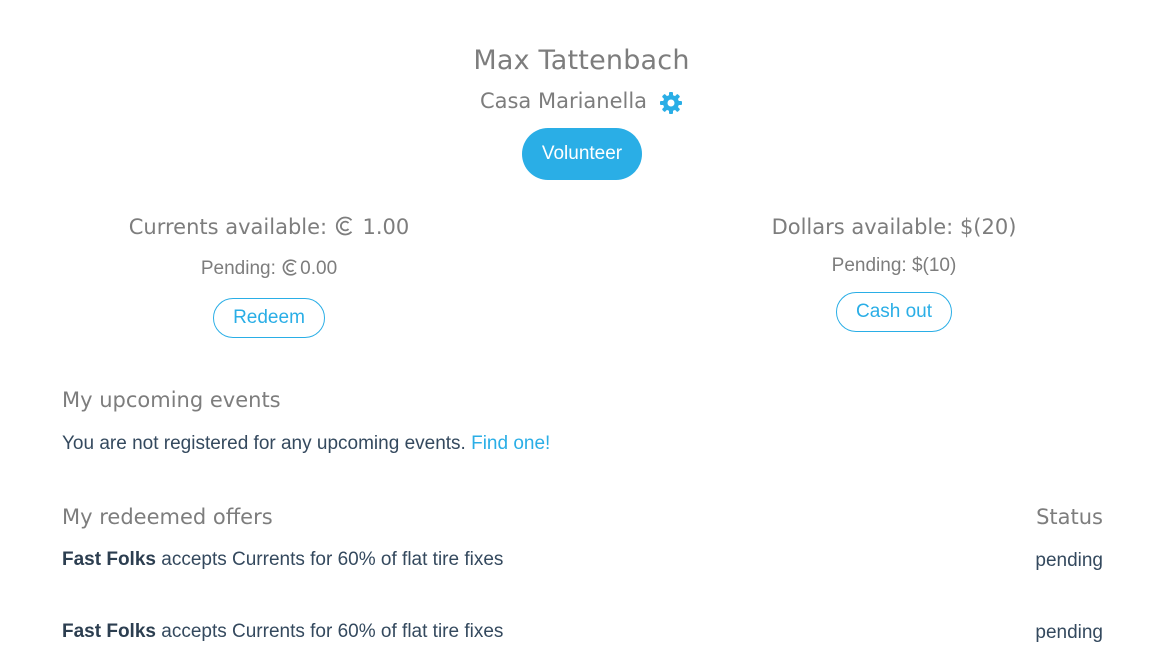 This screenshot has width=1163, height=661. I want to click on organization-row: Casa Marianella, so click(581, 101).